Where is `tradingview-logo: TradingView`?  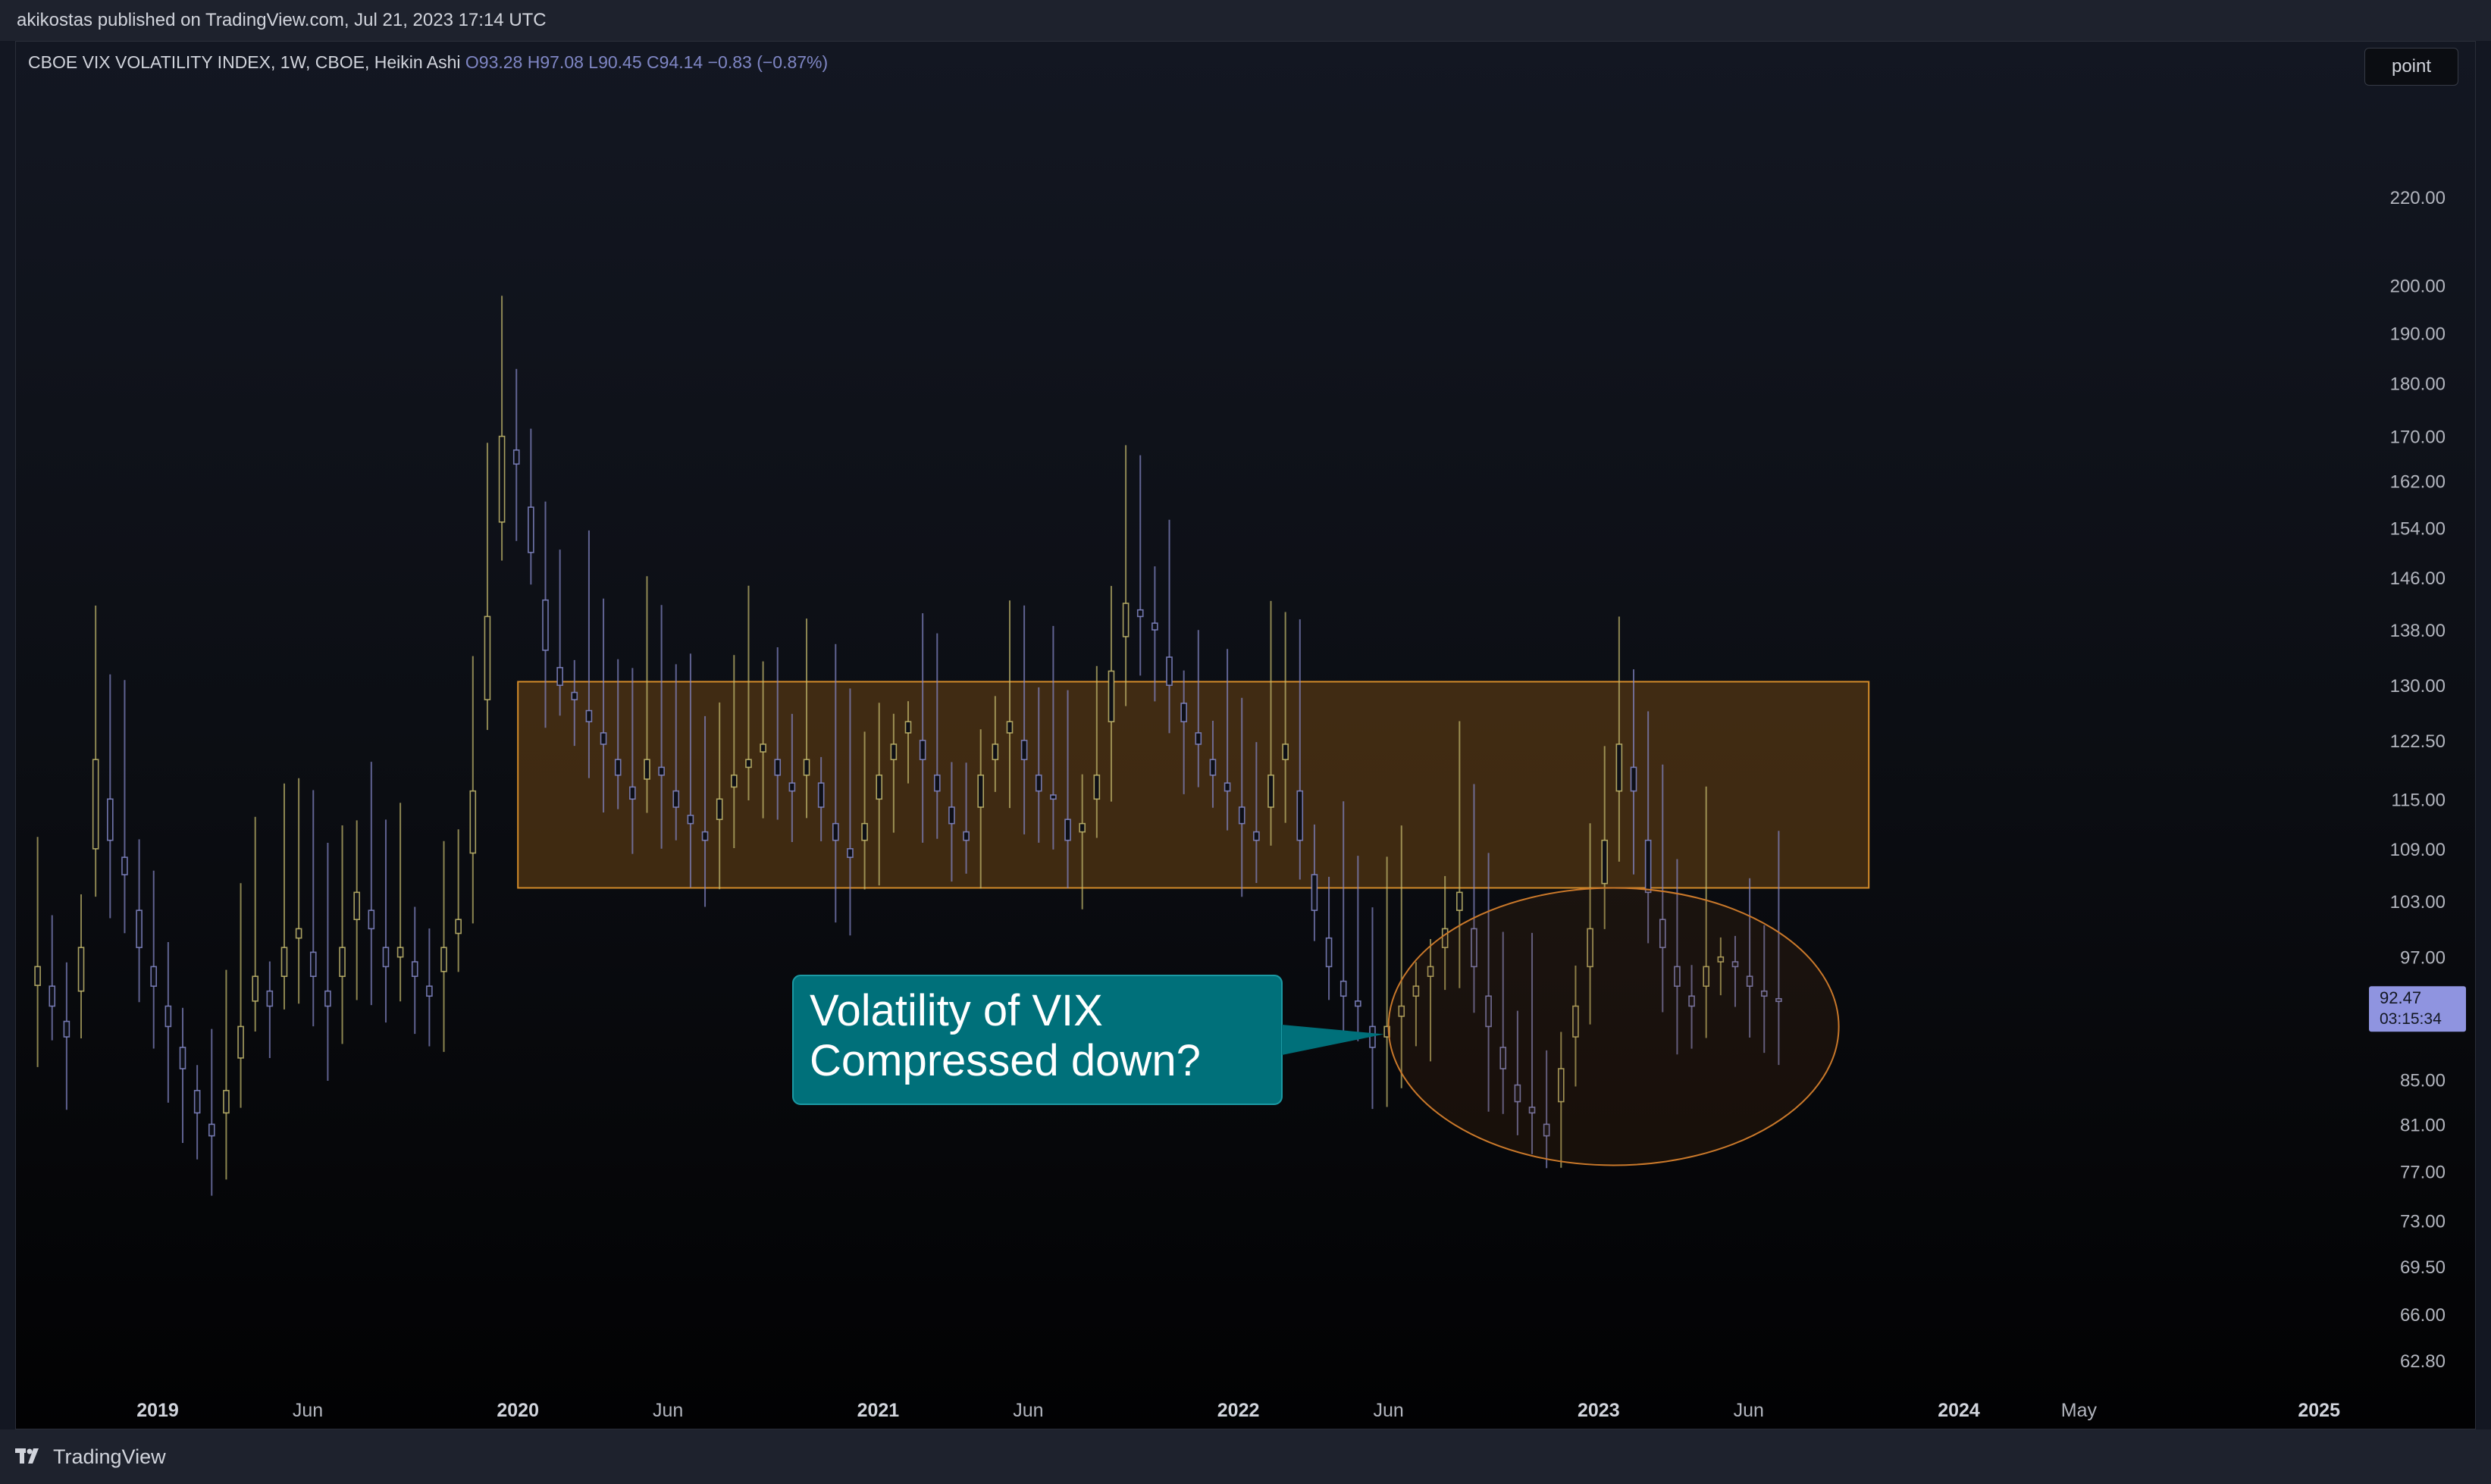
tradingview-logo: TradingView is located at coordinates (90, 1457).